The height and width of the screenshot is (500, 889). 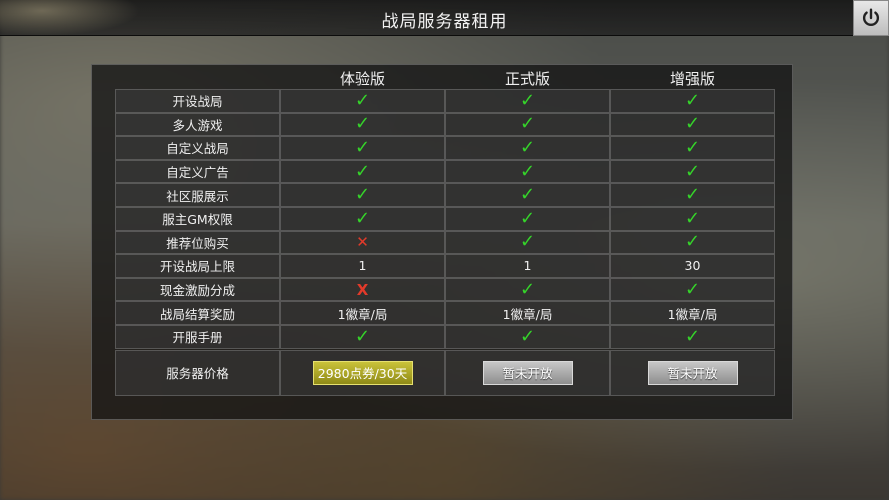 What do you see at coordinates (197, 148) in the screenshot?
I see `row-label: 自定义战局` at bounding box center [197, 148].